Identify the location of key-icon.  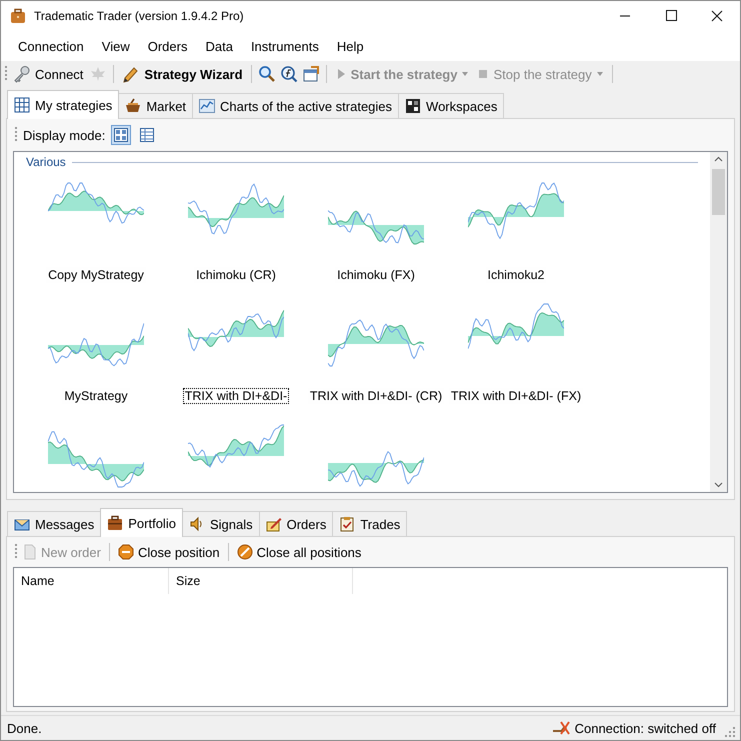
(22, 74).